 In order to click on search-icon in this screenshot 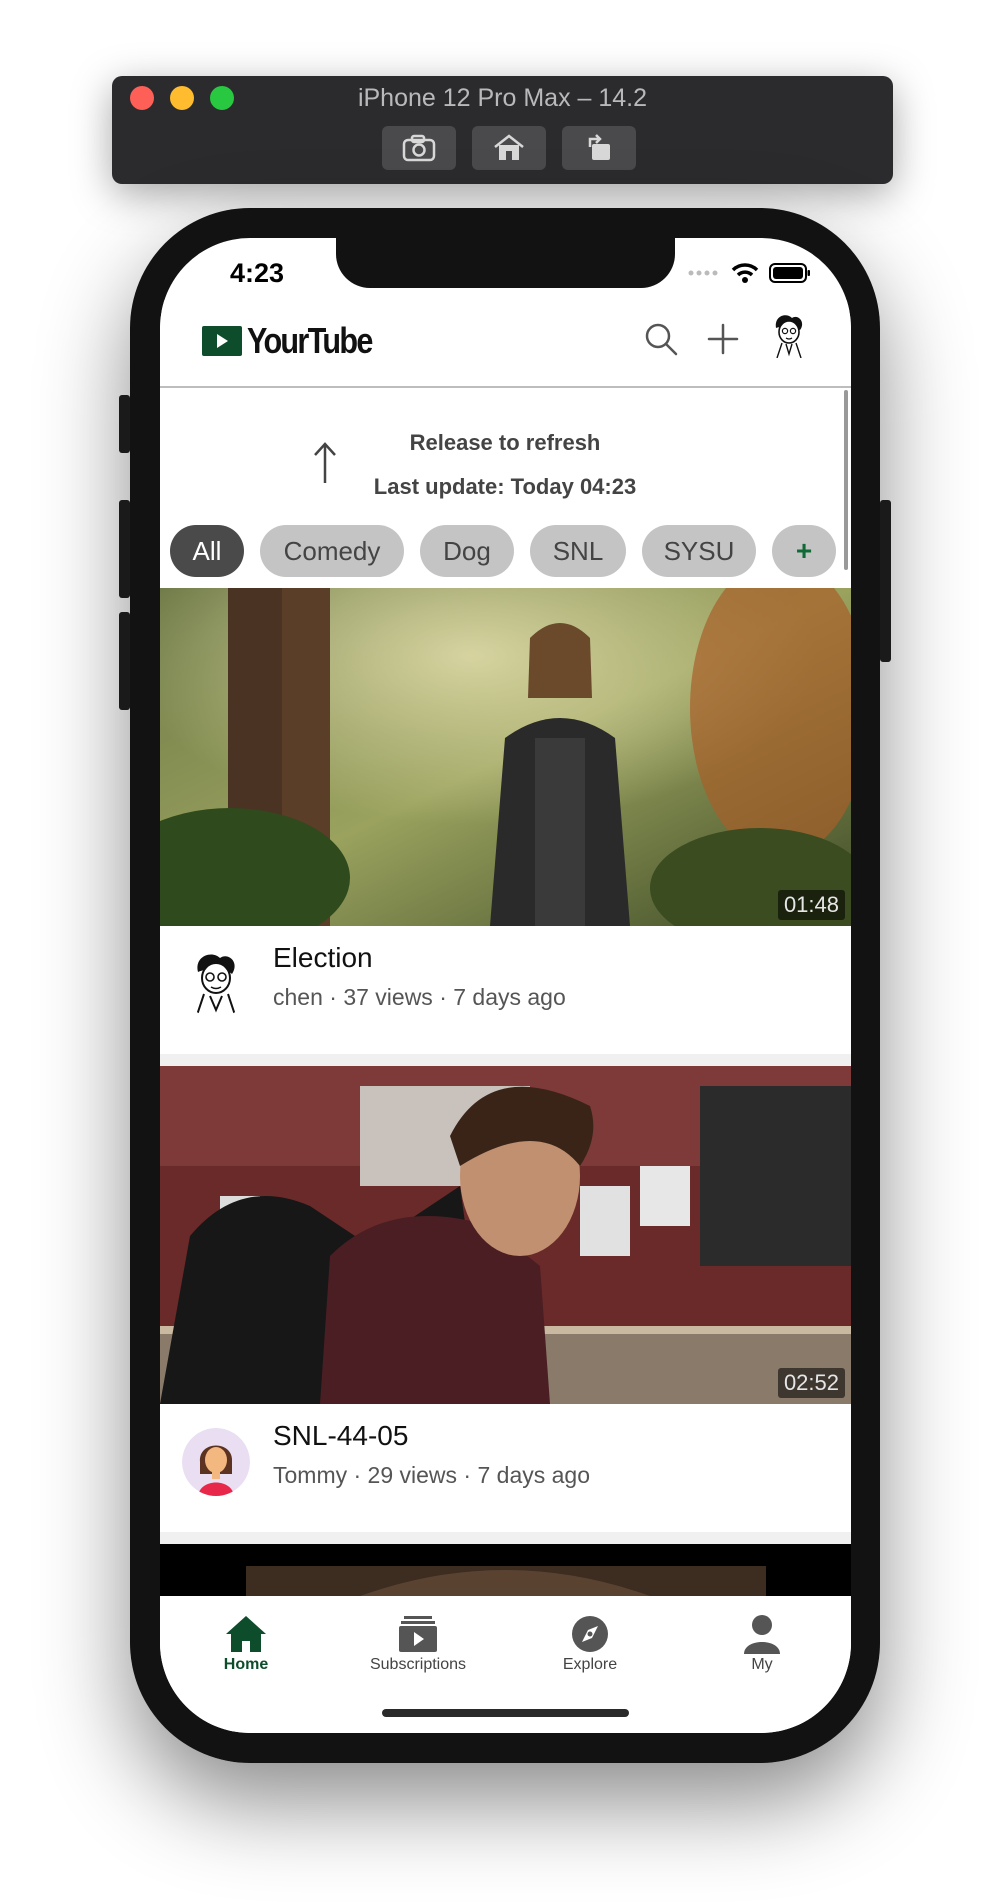, I will do `click(661, 339)`.